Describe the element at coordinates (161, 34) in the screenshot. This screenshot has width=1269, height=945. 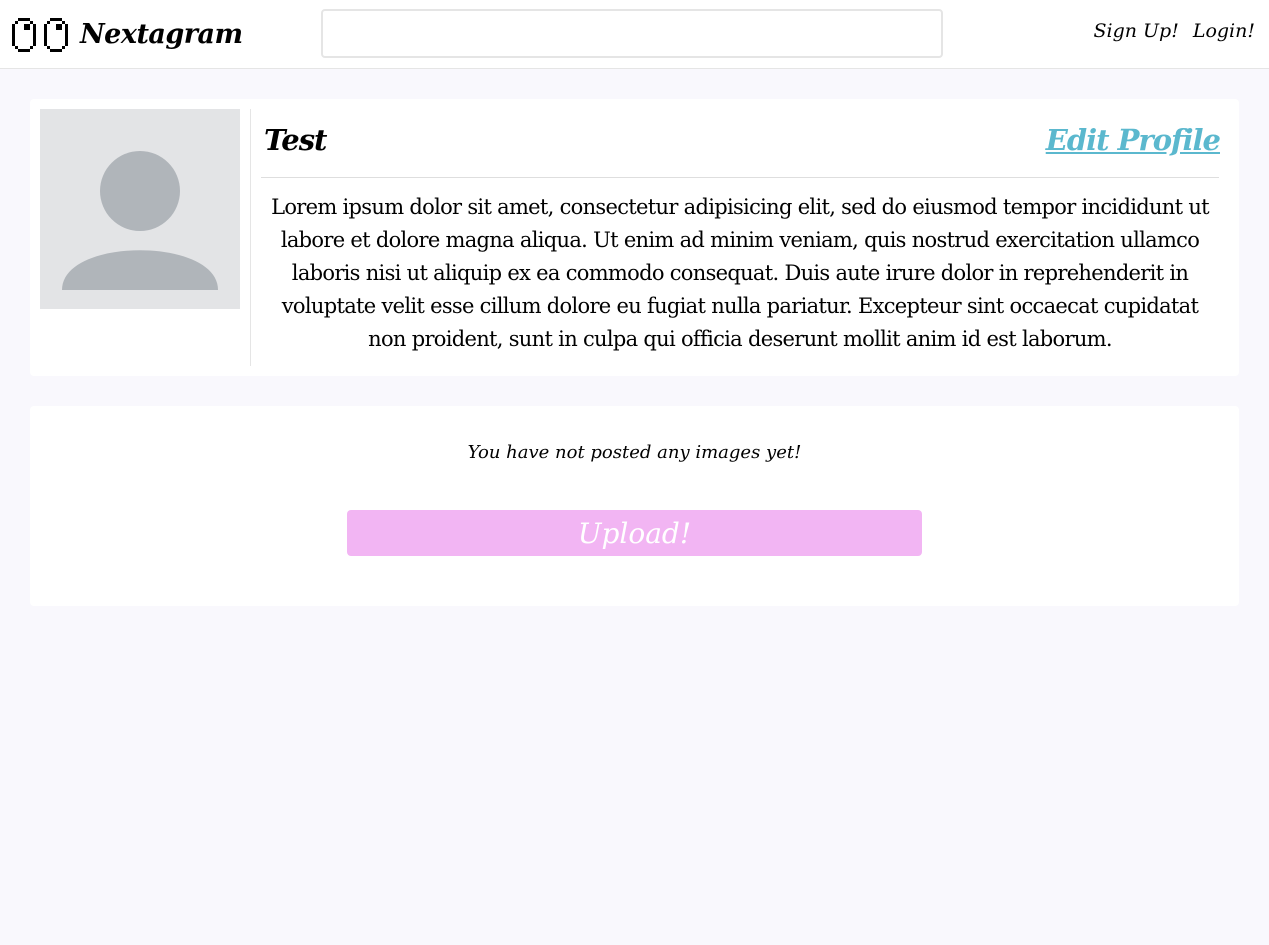
I see `brand-name: Nextagram` at that location.